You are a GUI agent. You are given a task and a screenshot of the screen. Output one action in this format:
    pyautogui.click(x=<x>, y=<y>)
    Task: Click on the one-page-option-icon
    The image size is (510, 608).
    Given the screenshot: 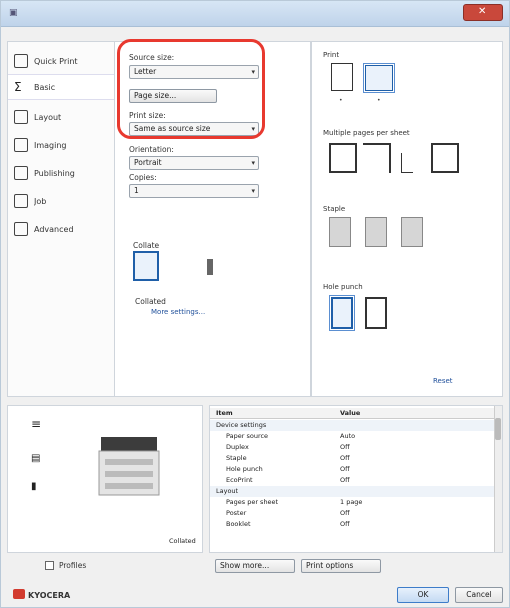 What is the action you would take?
    pyautogui.click(x=343, y=158)
    